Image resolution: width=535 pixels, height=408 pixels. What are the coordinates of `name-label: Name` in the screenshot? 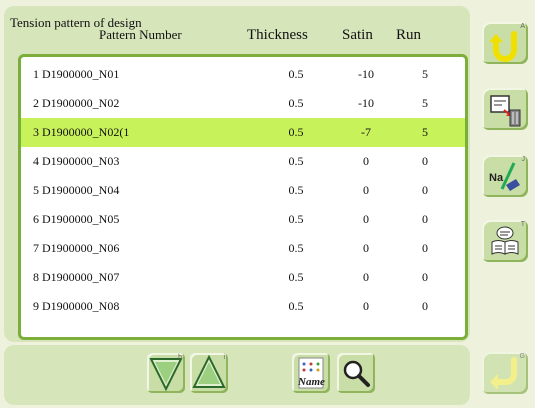 It's located at (311, 382).